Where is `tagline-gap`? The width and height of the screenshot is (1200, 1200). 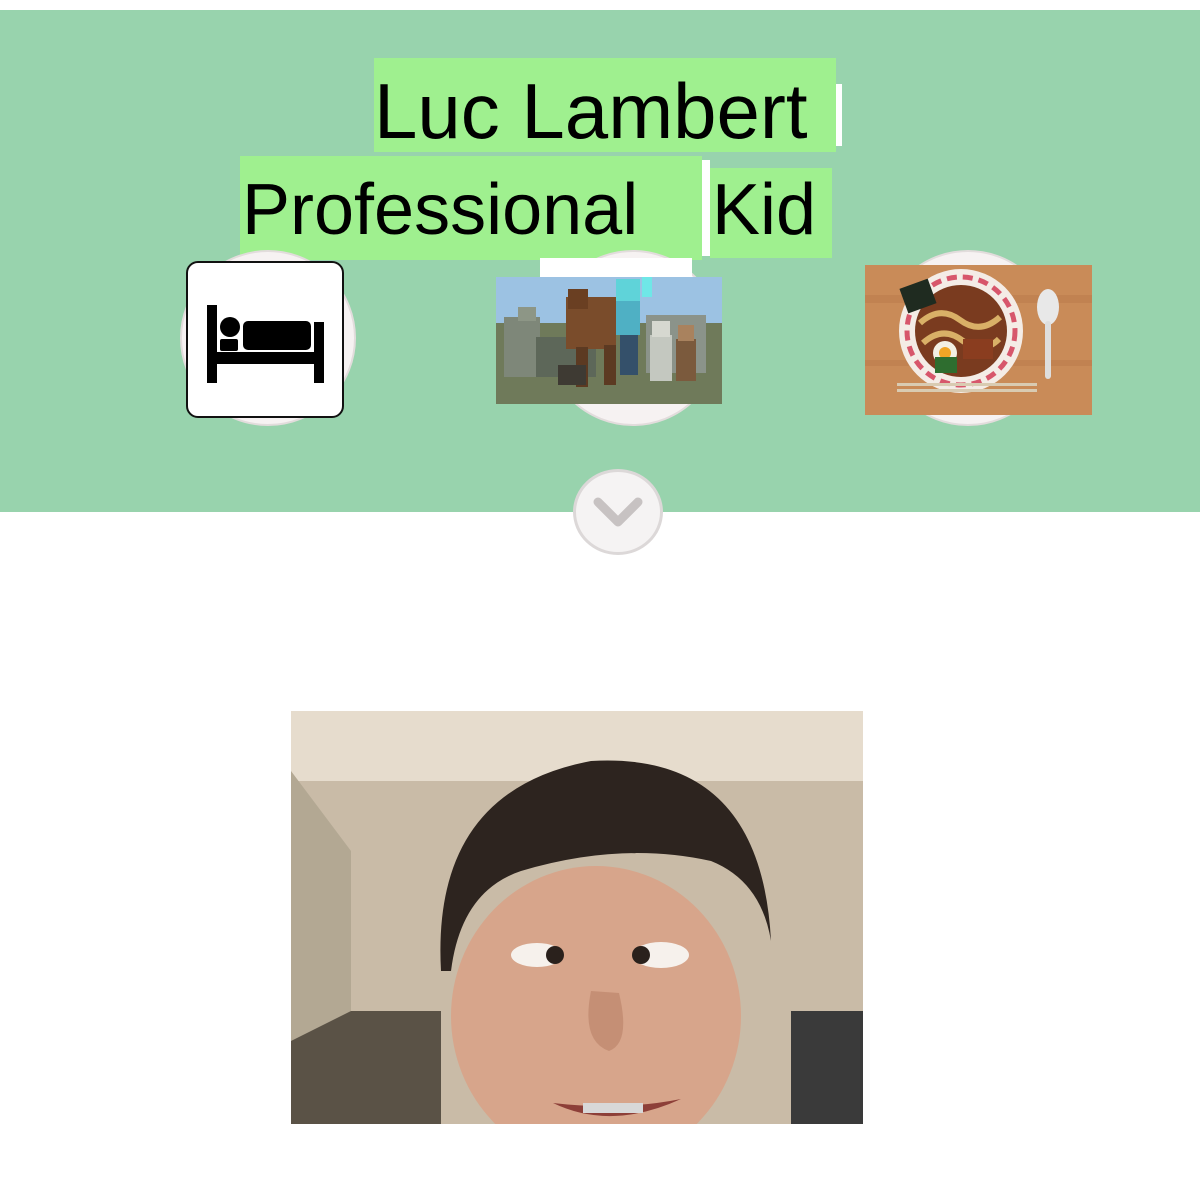
tagline-gap is located at coordinates (706, 208).